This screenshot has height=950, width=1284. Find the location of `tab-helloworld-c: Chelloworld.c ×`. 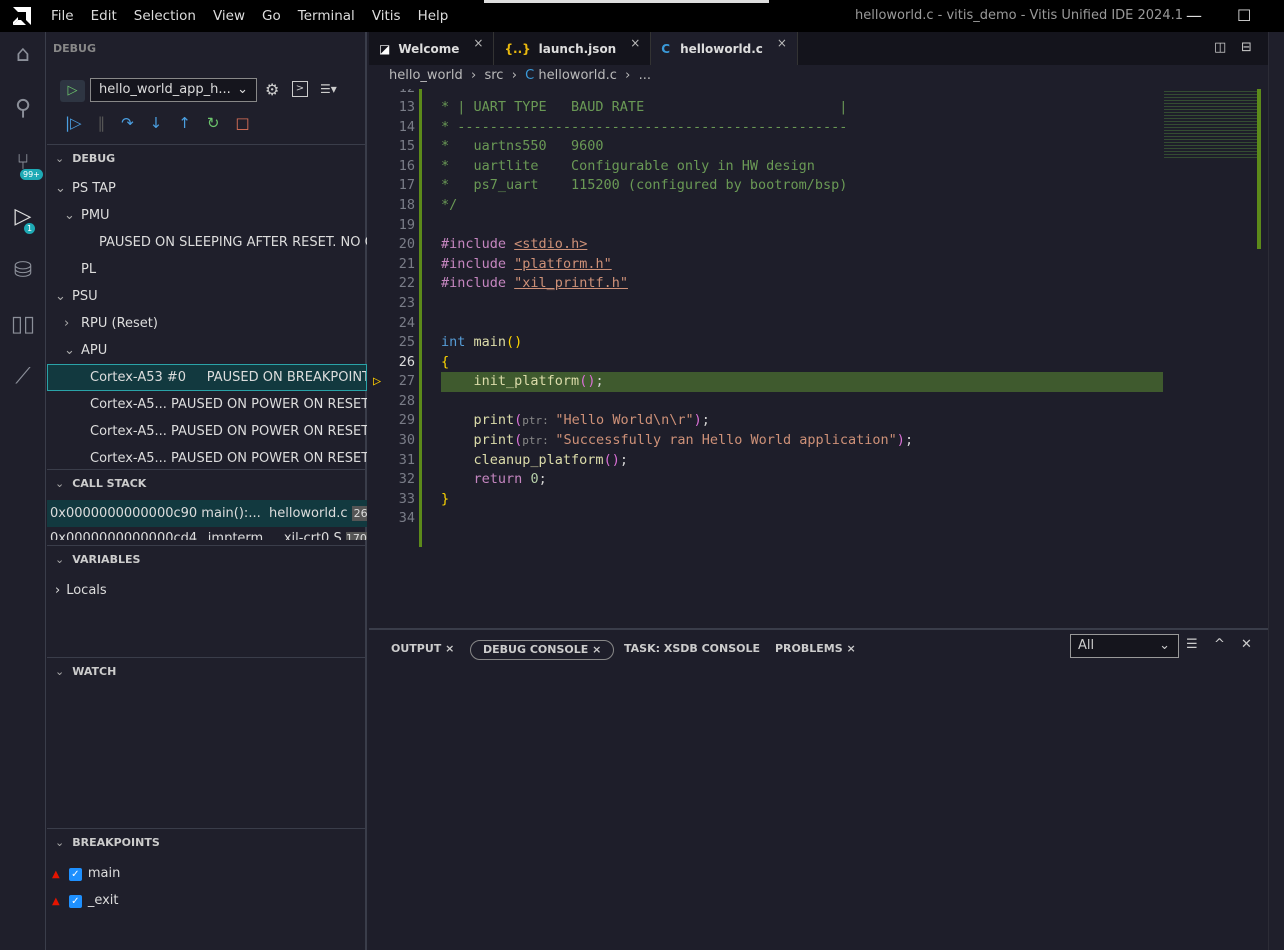

tab-helloworld-c: Chelloworld.c × is located at coordinates (724, 48).